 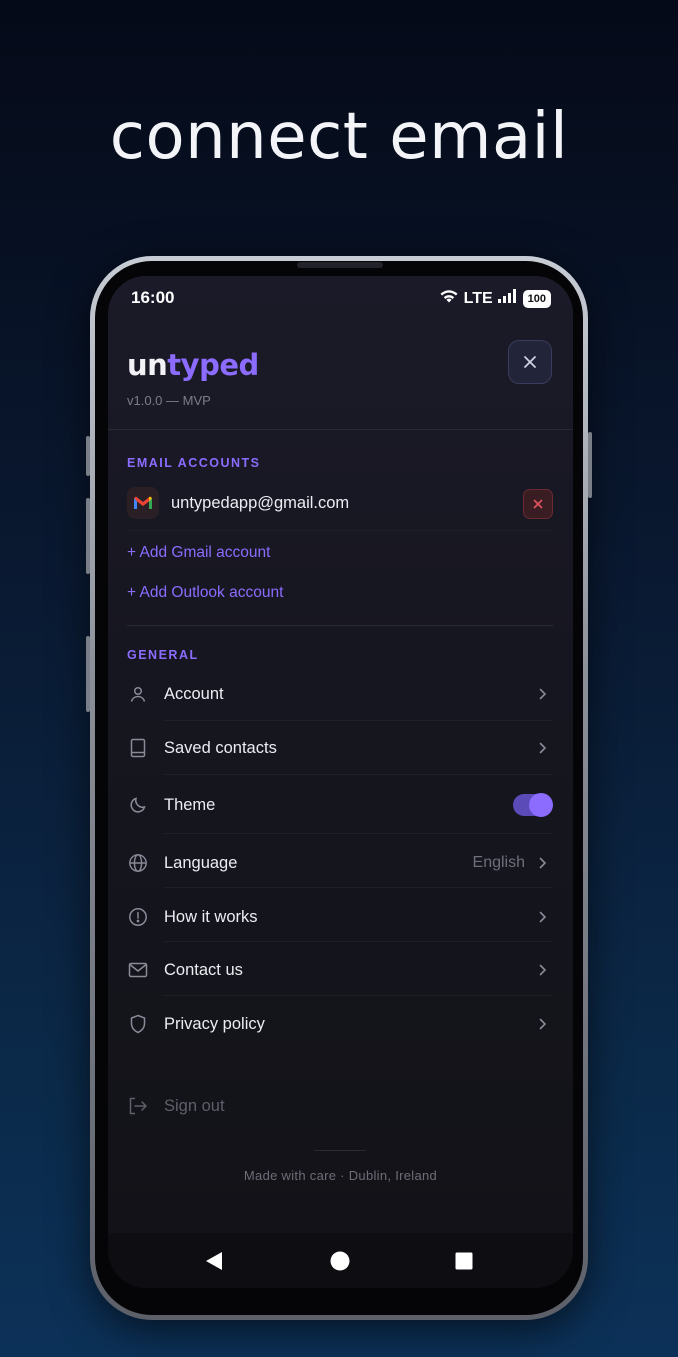 I want to click on remove-account-button, so click(x=538, y=504).